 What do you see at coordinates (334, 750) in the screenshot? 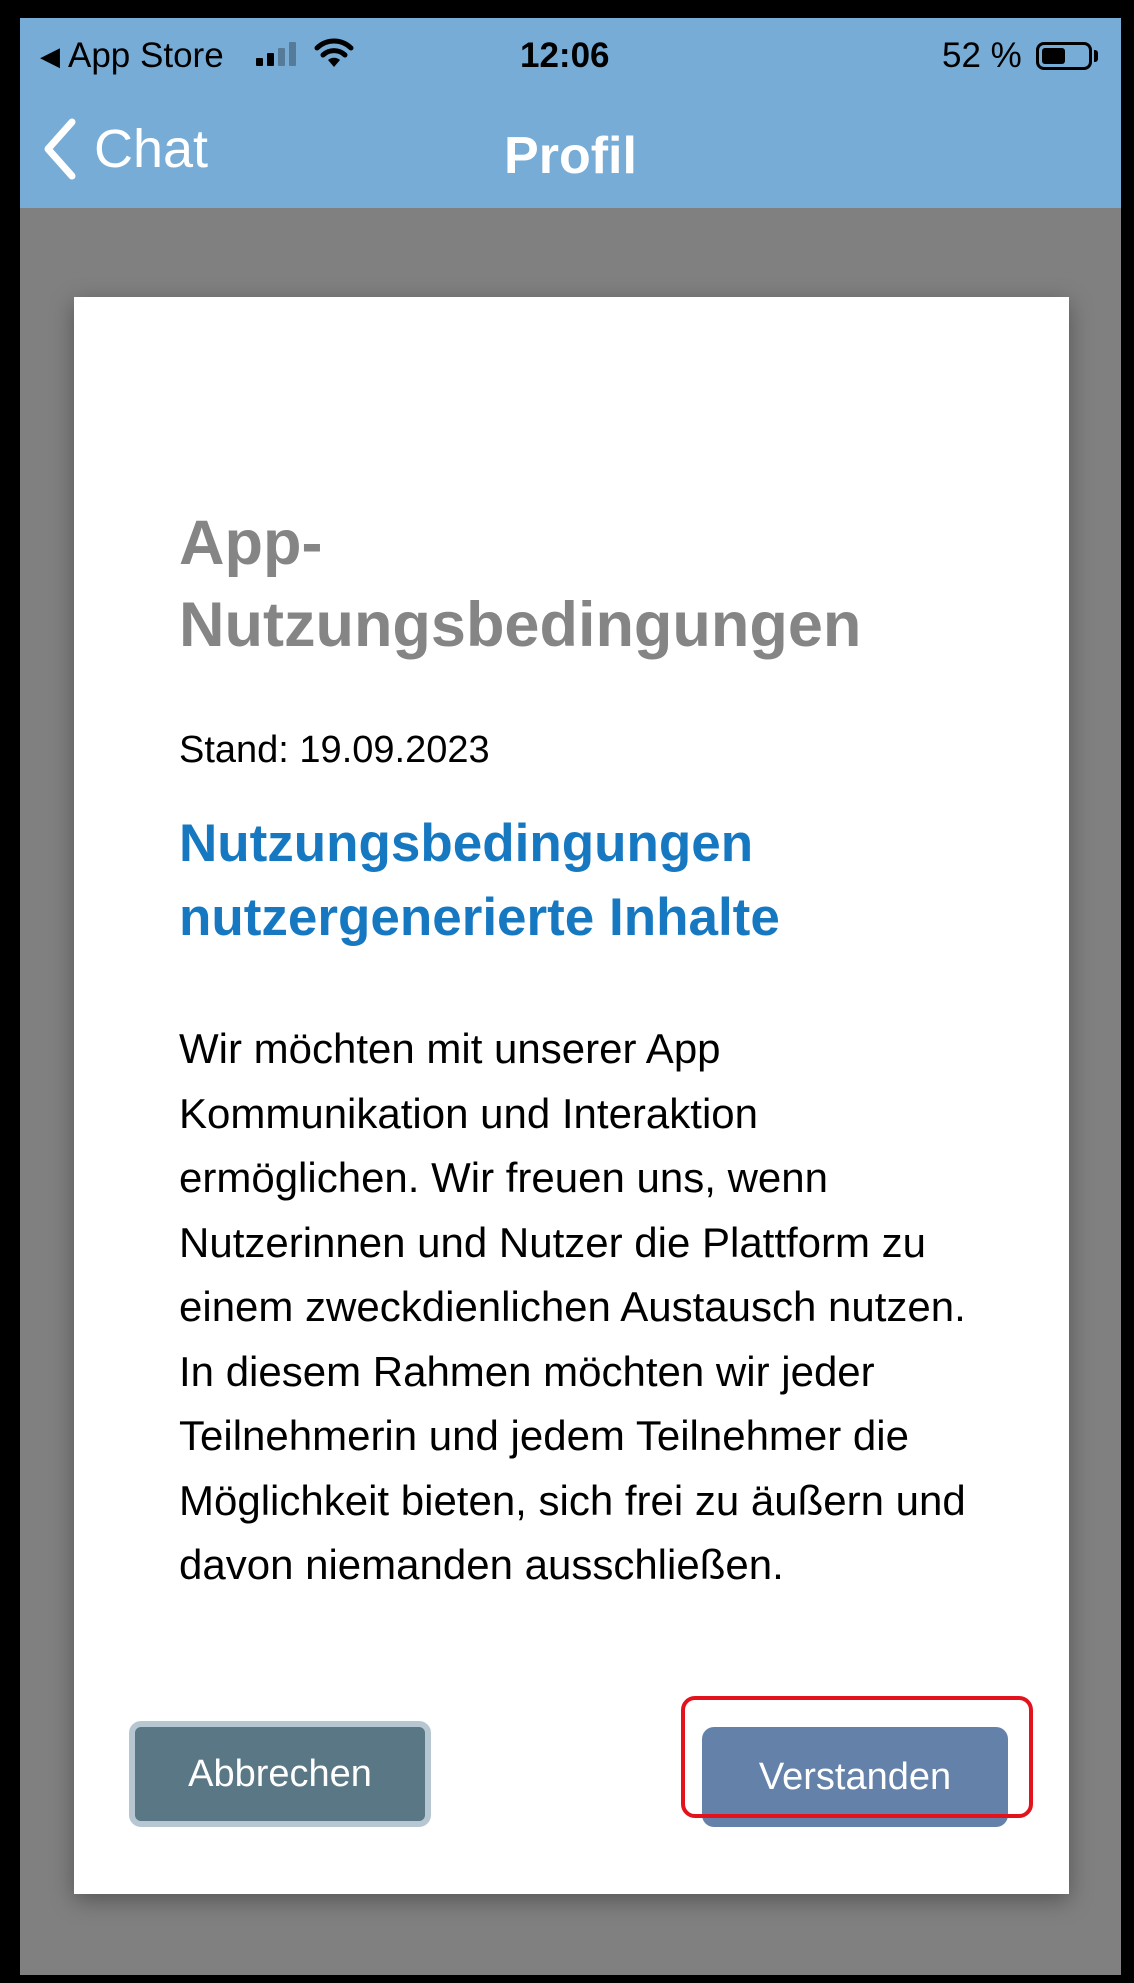
I see `terms-date: Stand: 19.09.2023` at bounding box center [334, 750].